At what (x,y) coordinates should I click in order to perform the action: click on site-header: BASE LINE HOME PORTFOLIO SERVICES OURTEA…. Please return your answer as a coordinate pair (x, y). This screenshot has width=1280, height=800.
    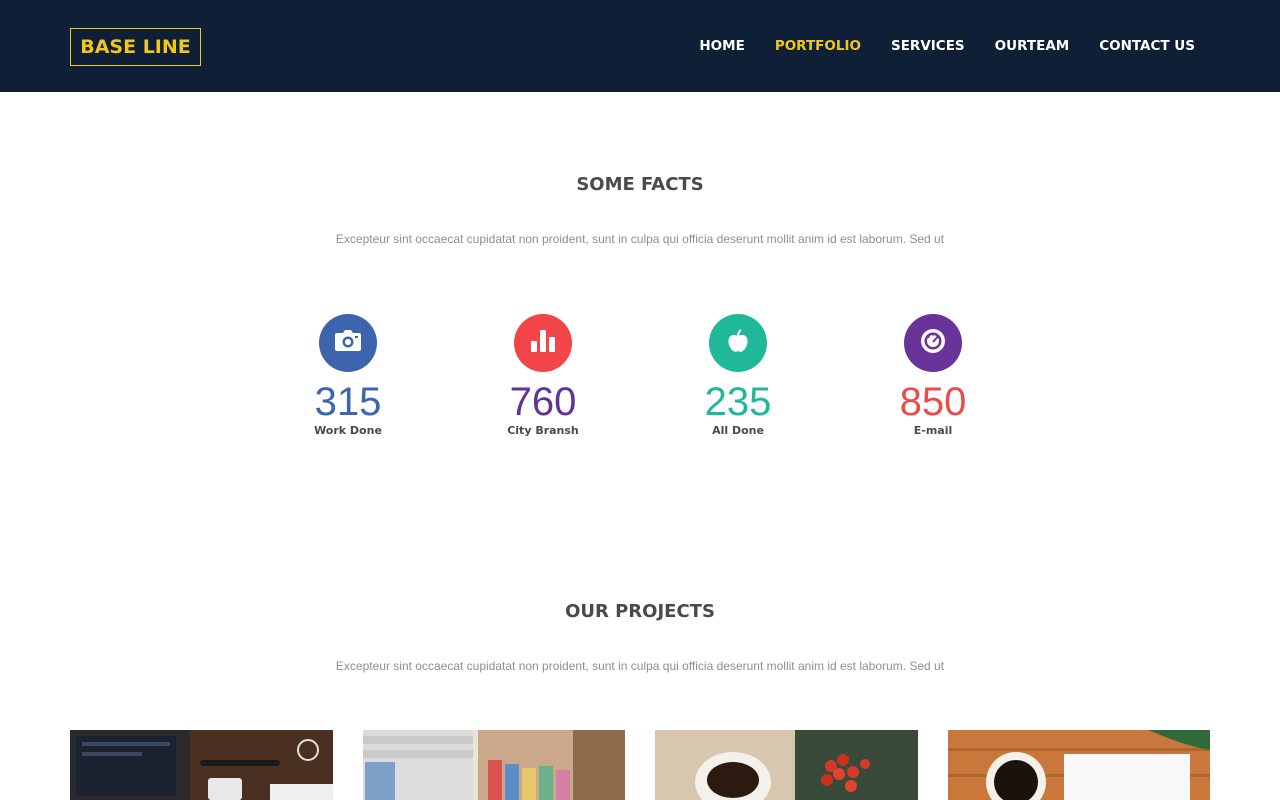
    Looking at the image, I should click on (640, 46).